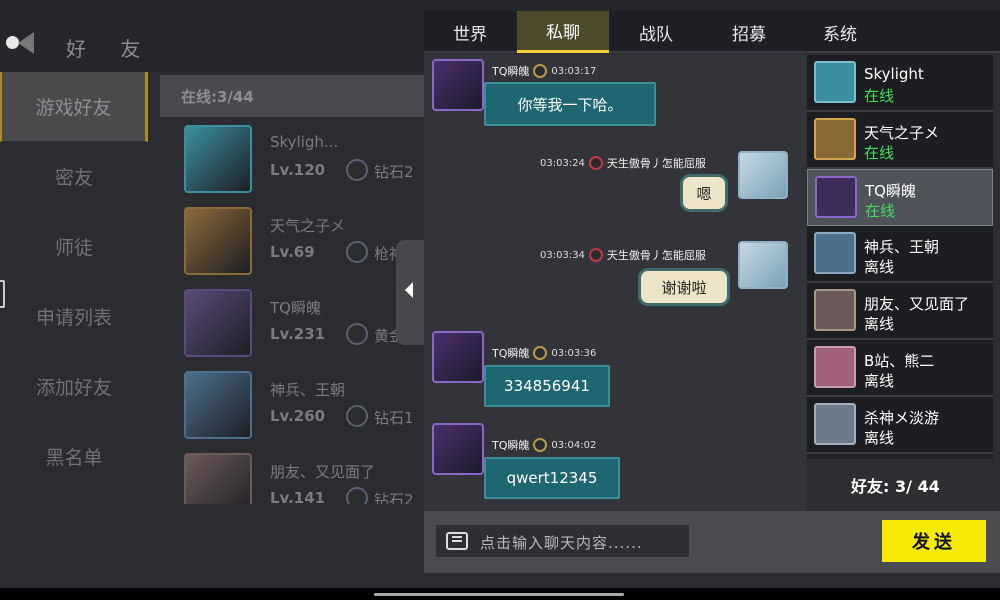 The width and height of the screenshot is (1000, 600). I want to click on page-title: 好 友, so click(110, 49).